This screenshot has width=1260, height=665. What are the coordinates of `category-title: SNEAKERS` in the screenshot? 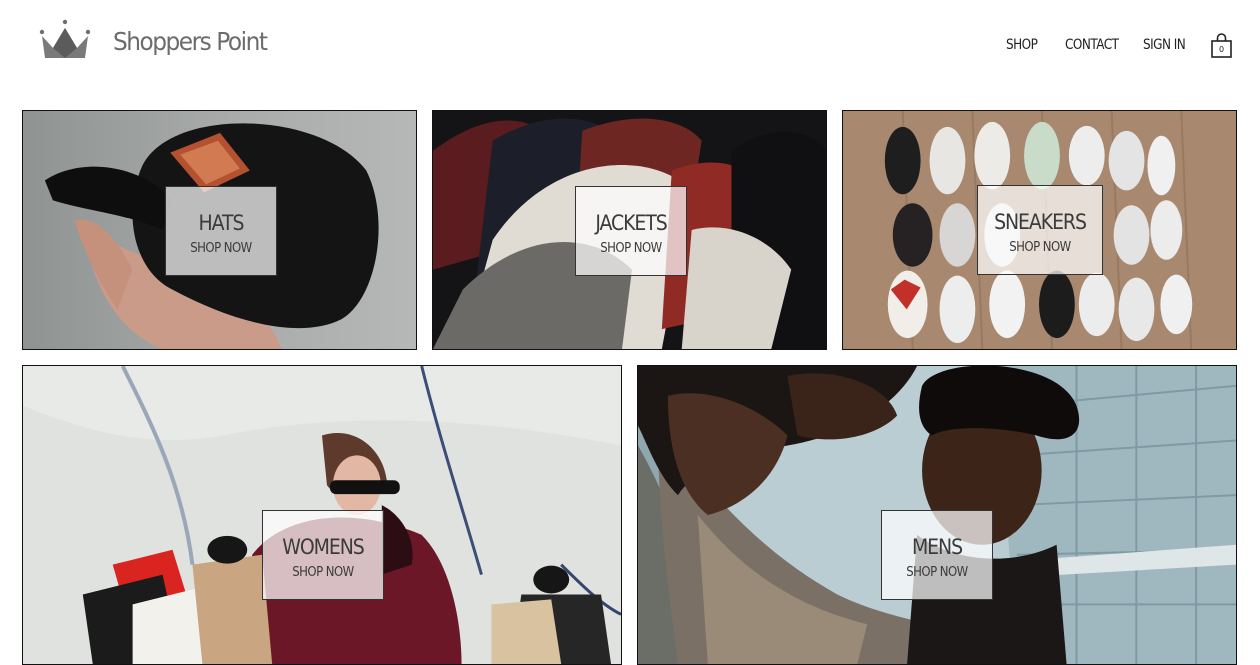 It's located at (1040, 222).